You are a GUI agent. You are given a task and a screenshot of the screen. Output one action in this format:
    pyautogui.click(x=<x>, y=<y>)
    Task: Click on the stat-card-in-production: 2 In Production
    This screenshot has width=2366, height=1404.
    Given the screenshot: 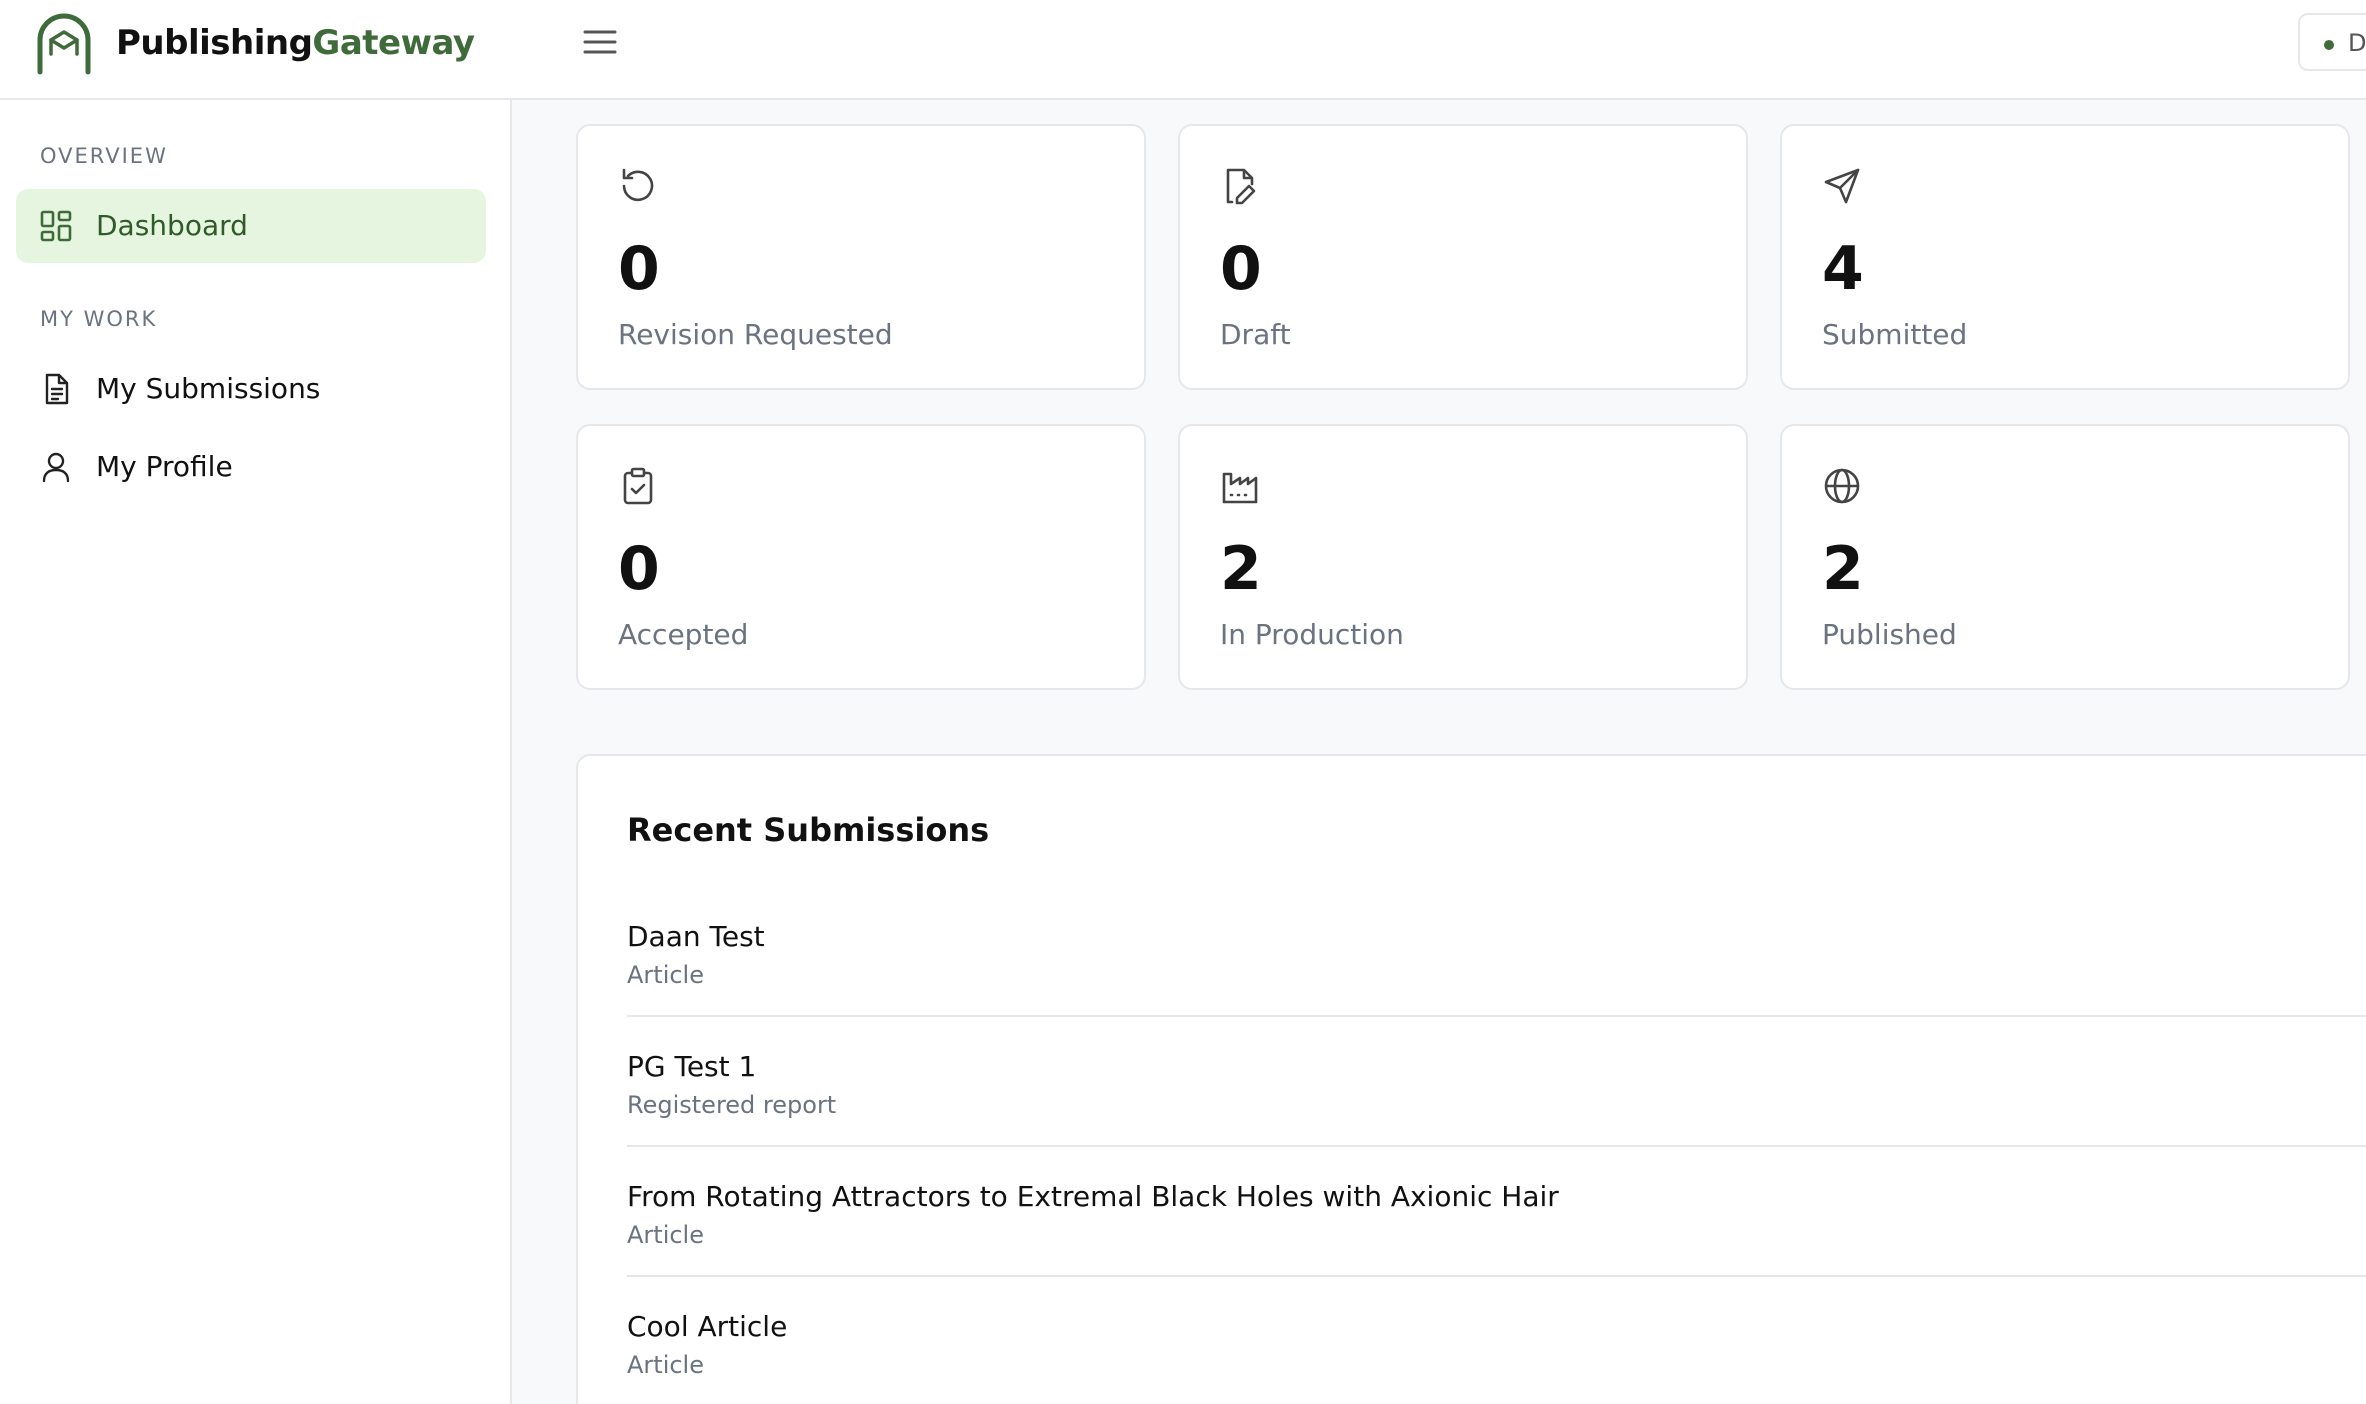 What is the action you would take?
    pyautogui.click(x=1463, y=557)
    